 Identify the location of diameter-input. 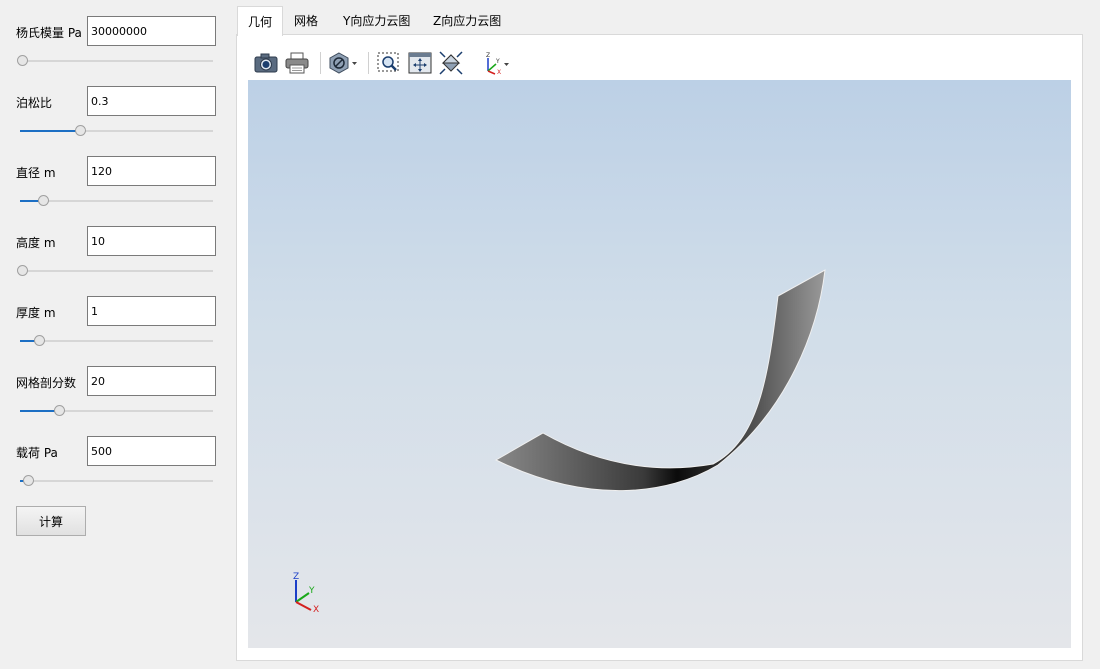
(151, 171).